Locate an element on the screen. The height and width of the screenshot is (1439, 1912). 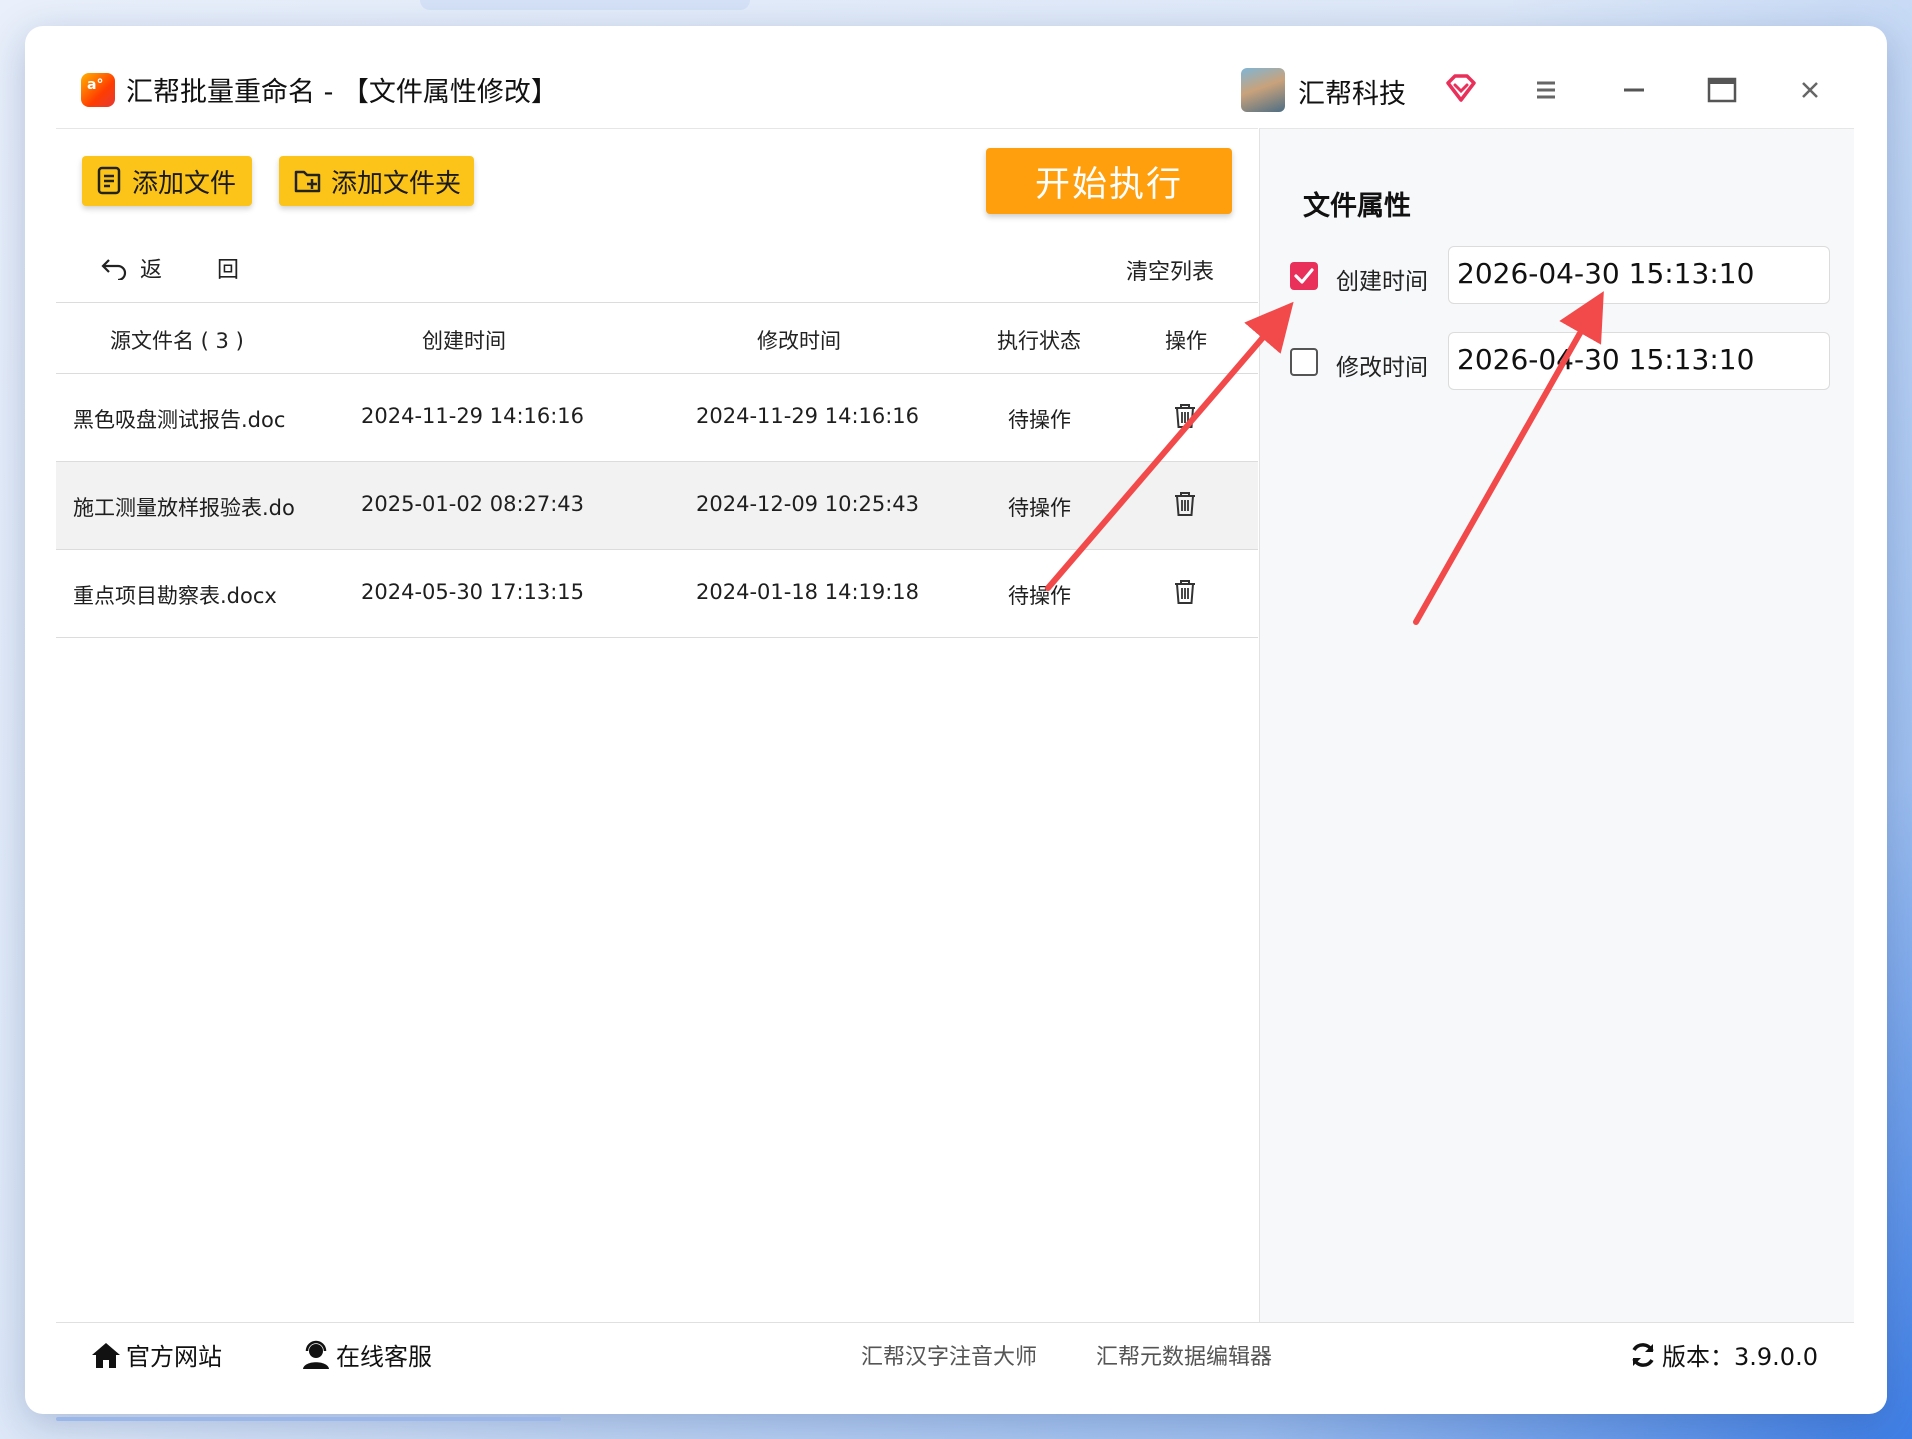
cell-modify-time: 2024-11-29 14:16:16 is located at coordinates (808, 416).